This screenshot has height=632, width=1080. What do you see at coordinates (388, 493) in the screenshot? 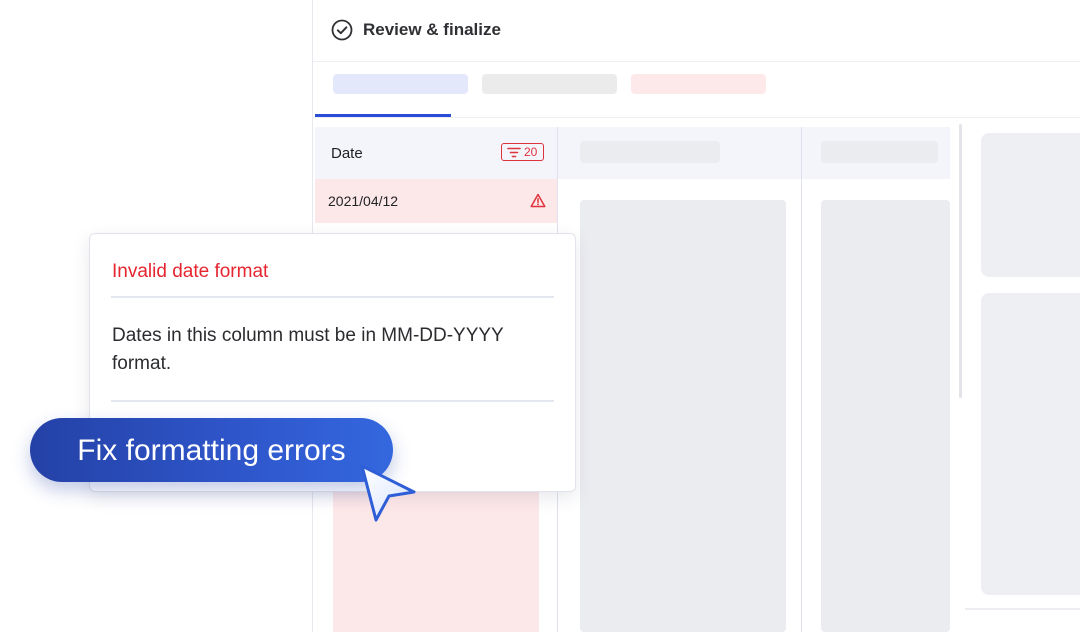
I see `cursor-pointer-icon` at bounding box center [388, 493].